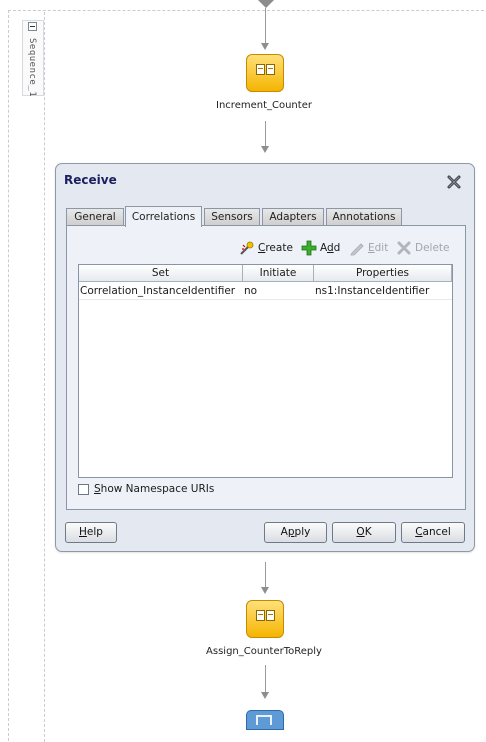  Describe the element at coordinates (157, 489) in the screenshot. I see `checkbox-label-text: how Namespace URIs` at that location.